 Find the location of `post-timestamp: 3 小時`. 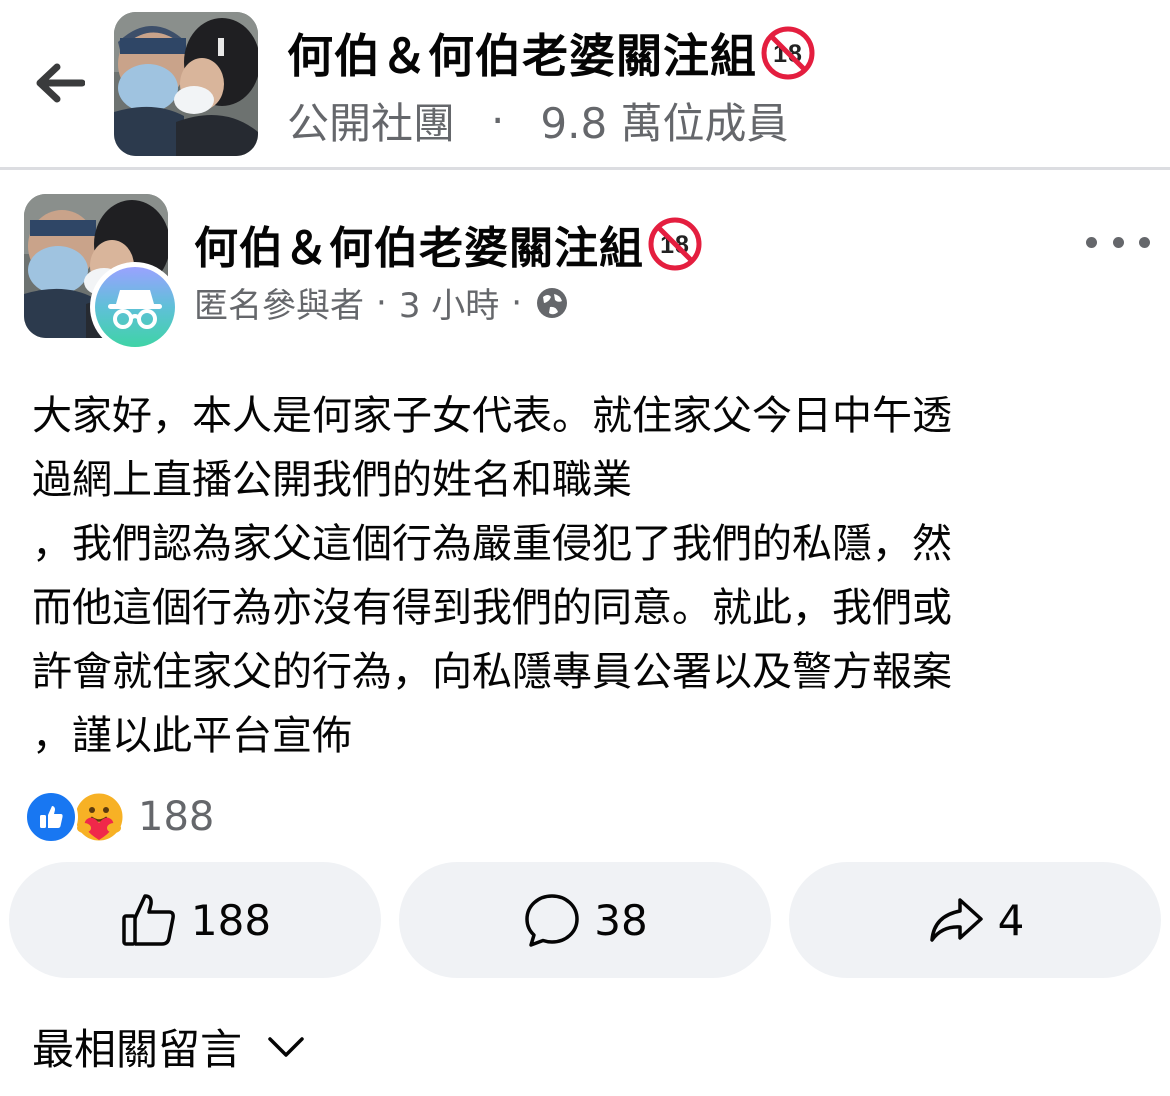

post-timestamp: 3 小時 is located at coordinates (449, 302).